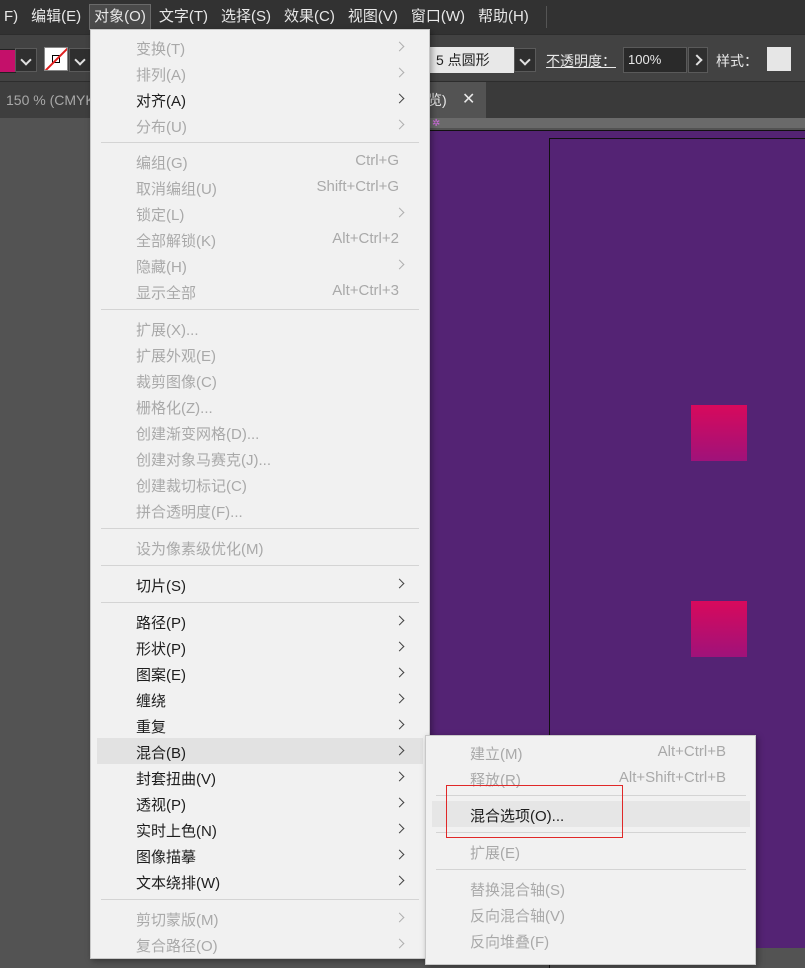  I want to click on gradient-square-bottom, so click(719, 629).